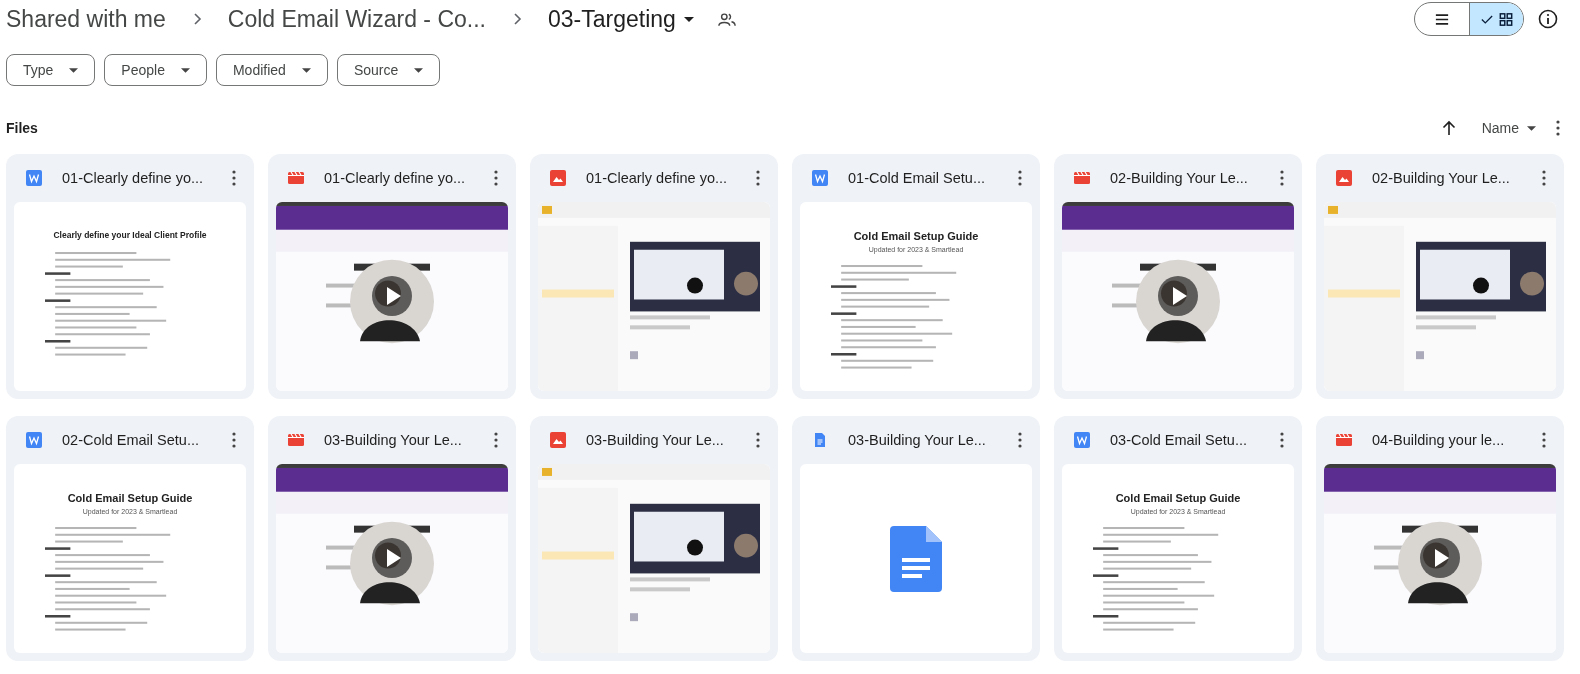 Image resolution: width=1580 pixels, height=674 pixels. What do you see at coordinates (1448, 128) in the screenshot?
I see `arrow-up-icon` at bounding box center [1448, 128].